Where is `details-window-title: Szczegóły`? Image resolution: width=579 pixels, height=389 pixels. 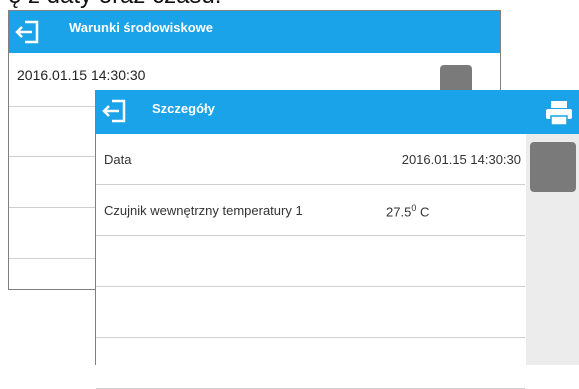
details-window-title: Szczegóły is located at coordinates (183, 108).